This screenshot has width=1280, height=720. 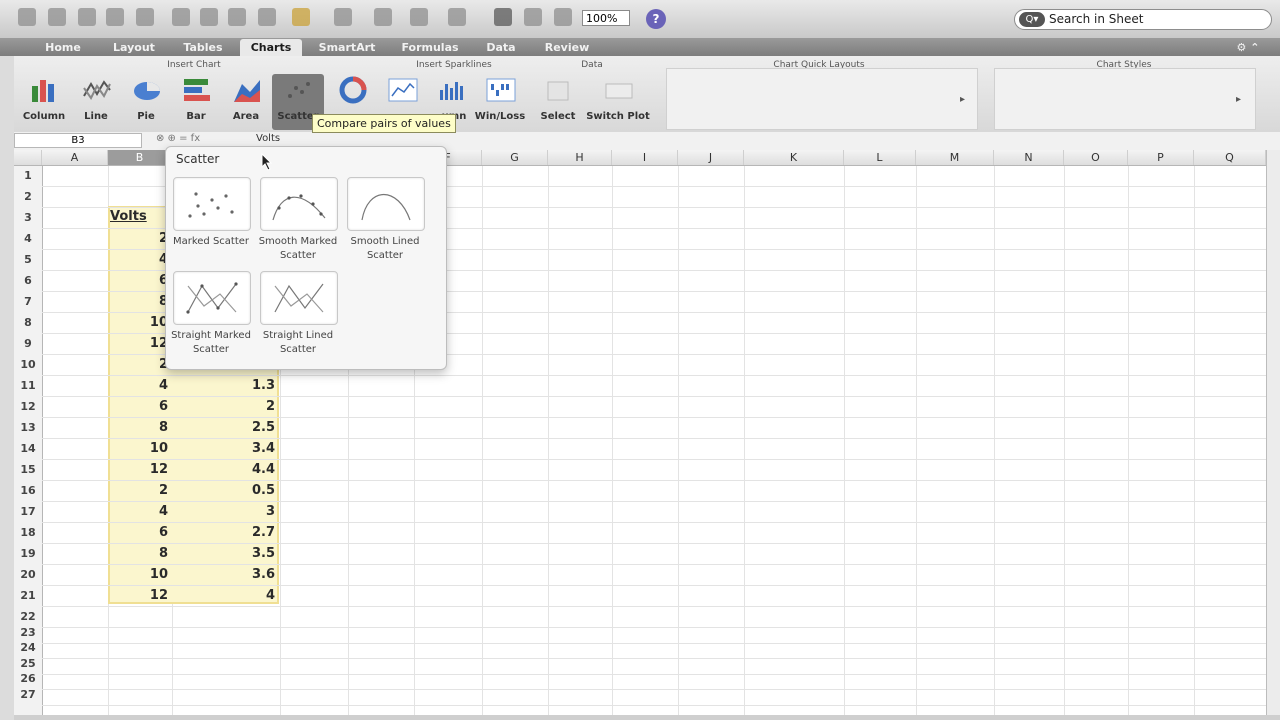 What do you see at coordinates (28, 694) in the screenshot?
I see `row-header: 27` at bounding box center [28, 694].